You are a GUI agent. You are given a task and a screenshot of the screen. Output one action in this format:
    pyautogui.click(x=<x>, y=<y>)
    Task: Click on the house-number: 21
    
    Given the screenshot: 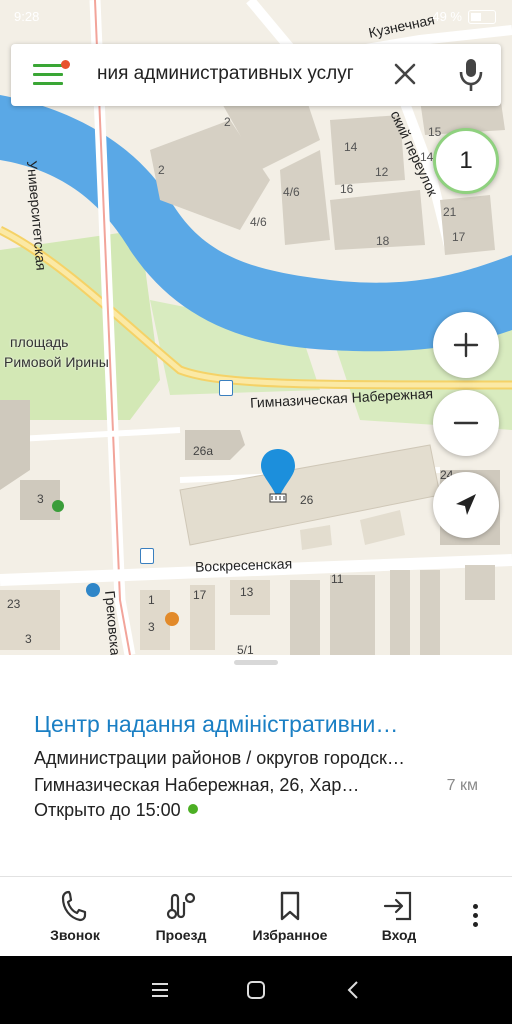 What is the action you would take?
    pyautogui.click(x=450, y=212)
    